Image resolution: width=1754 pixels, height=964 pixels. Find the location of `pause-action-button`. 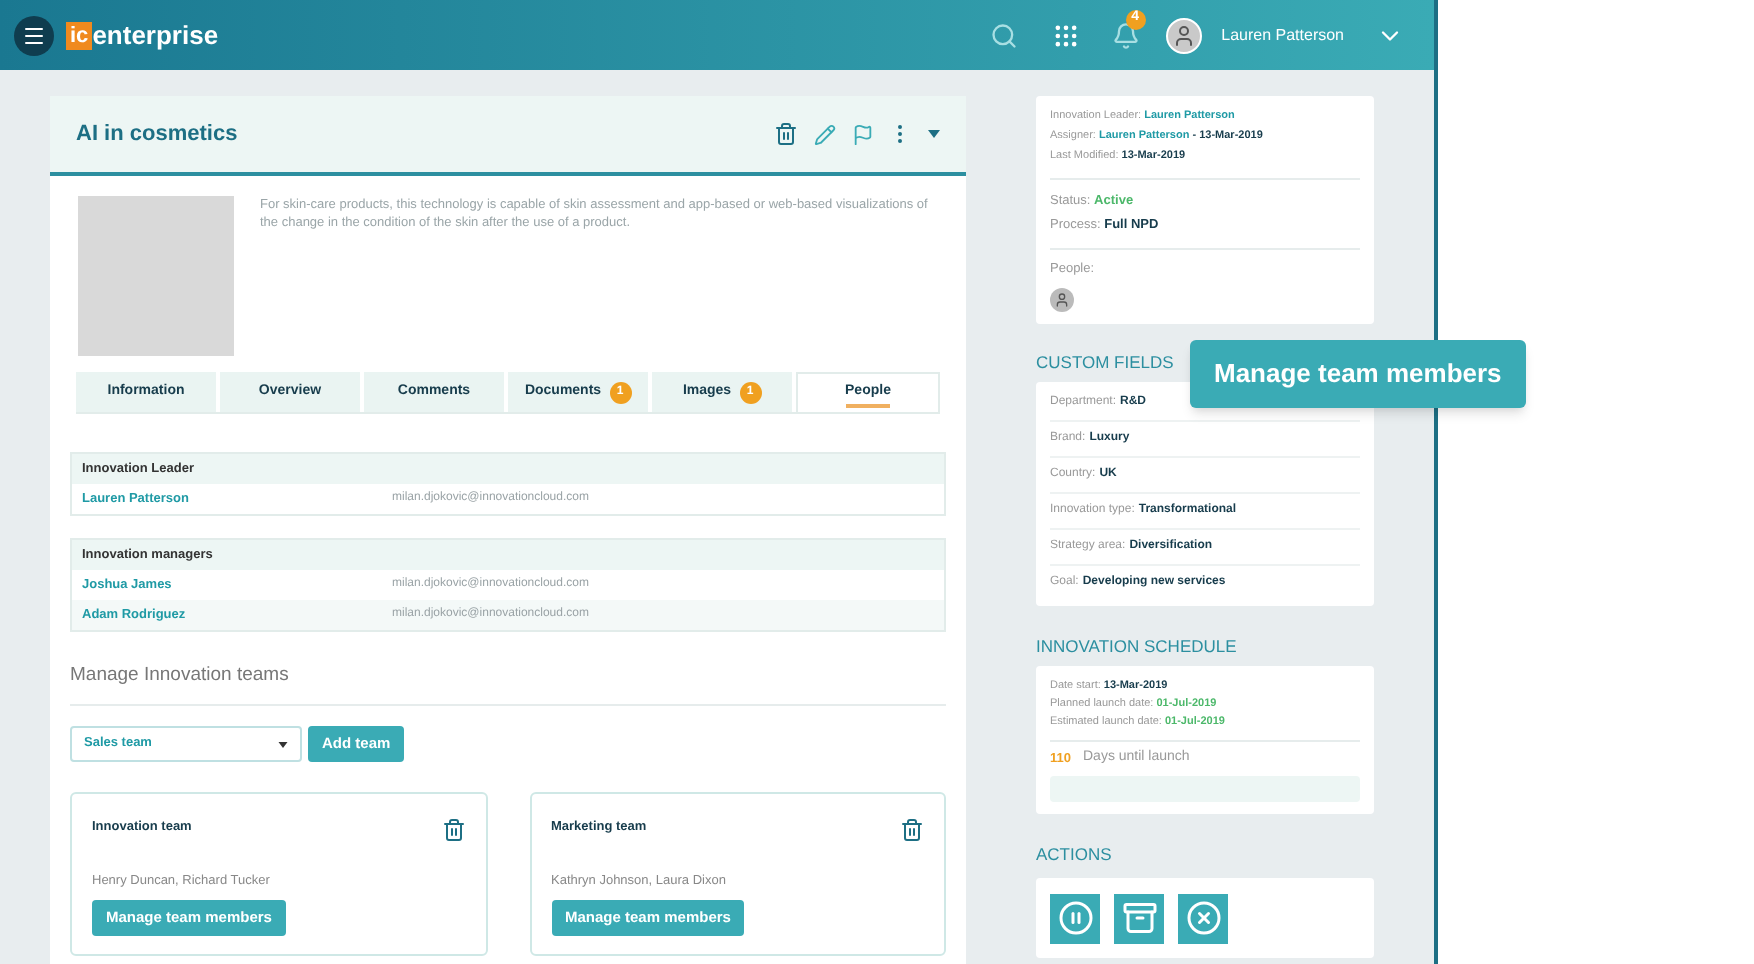

pause-action-button is located at coordinates (1075, 918).